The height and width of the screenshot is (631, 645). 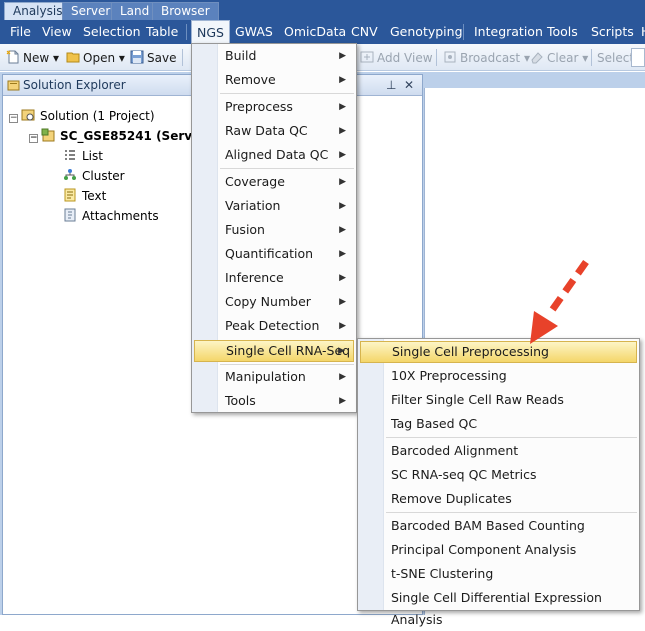 I want to click on annotation-arrow-icon, so click(x=559, y=301).